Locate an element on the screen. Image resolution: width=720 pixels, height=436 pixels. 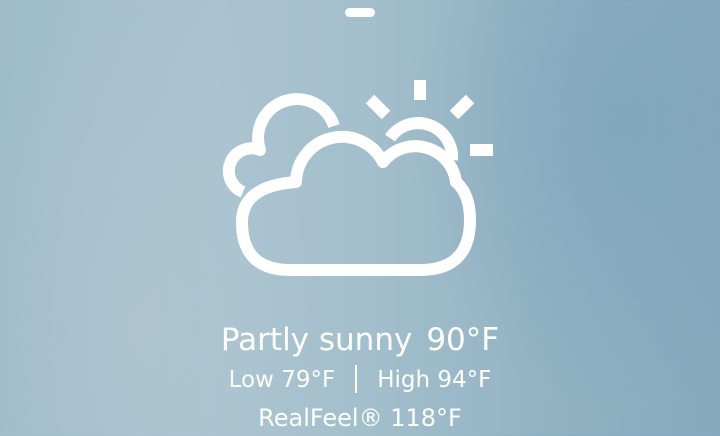
condition-row: Partly sunny 90°F is located at coordinates (360, 340).